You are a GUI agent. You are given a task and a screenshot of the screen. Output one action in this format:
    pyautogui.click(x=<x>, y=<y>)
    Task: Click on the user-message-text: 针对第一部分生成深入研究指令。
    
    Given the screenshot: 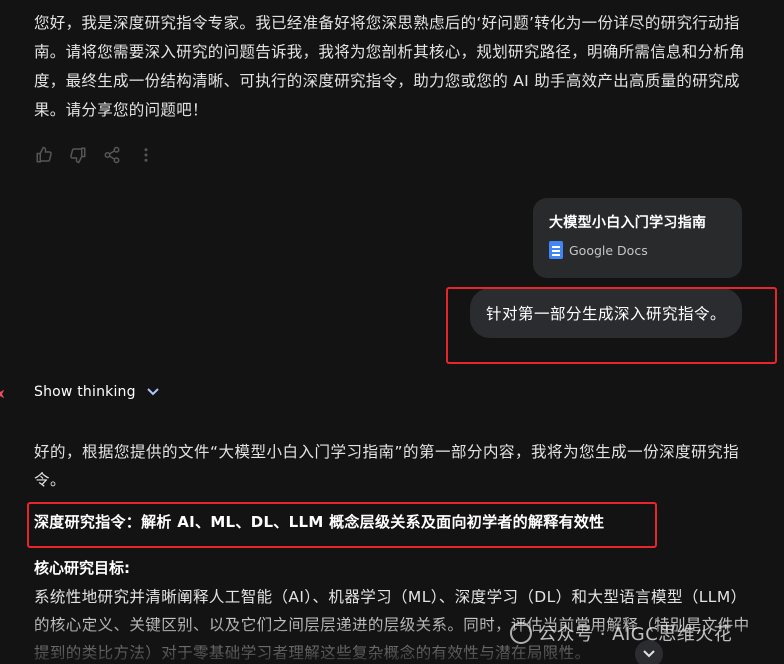 What is the action you would take?
    pyautogui.click(x=606, y=314)
    